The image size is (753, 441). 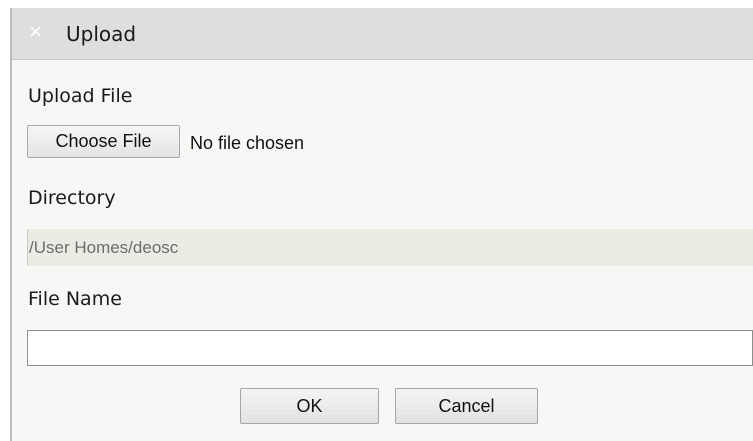 I want to click on choose-file-button: Choose File, so click(x=103, y=141).